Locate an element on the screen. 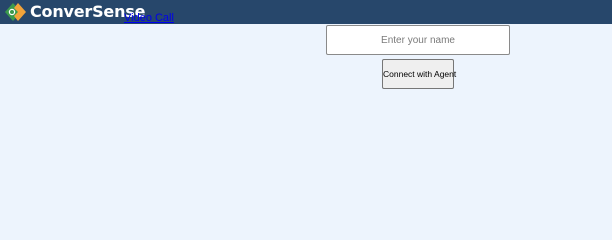 The height and width of the screenshot is (240, 612). connect-with-agent-button: Connect with Agent is located at coordinates (419, 74).